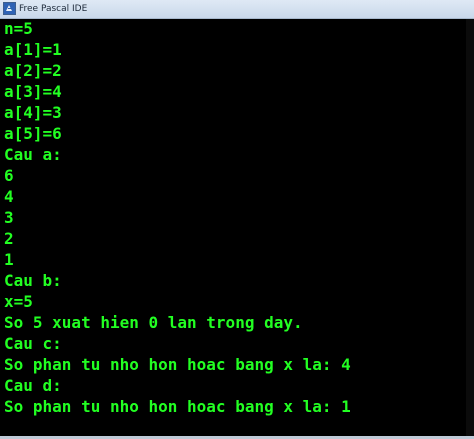 The image size is (474, 439). Describe the element at coordinates (33, 133) in the screenshot. I see `console-line: a[5]=6` at that location.